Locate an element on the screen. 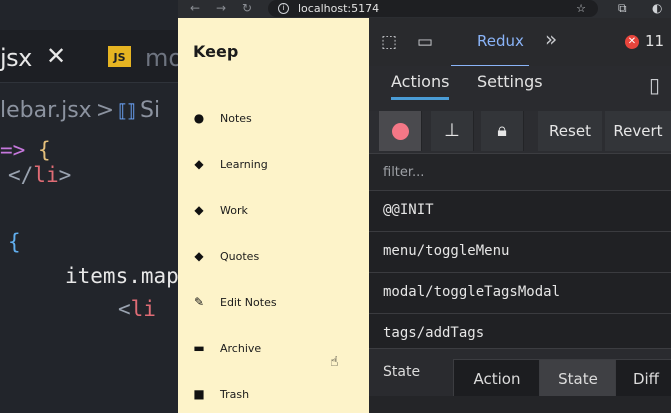  tab-actions: Actions is located at coordinates (420, 86).